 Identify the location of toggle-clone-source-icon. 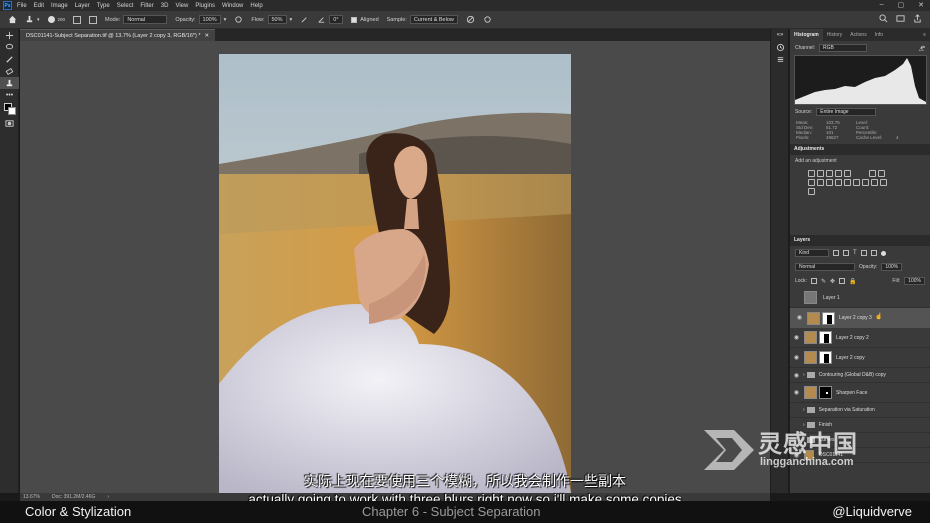
(93, 19).